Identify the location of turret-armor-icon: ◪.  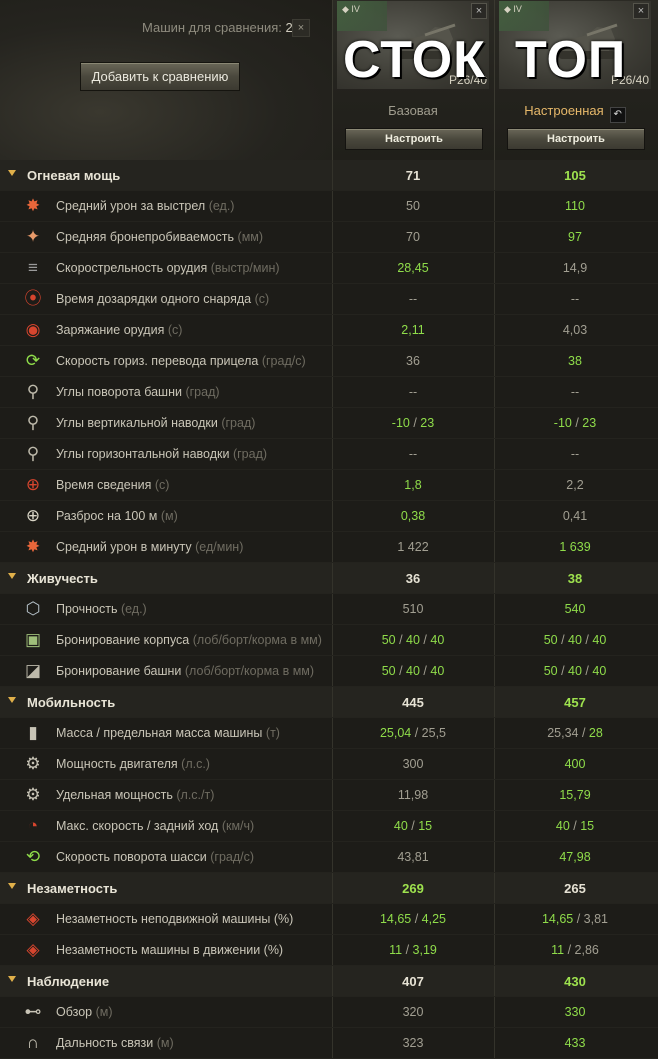
(33, 670).